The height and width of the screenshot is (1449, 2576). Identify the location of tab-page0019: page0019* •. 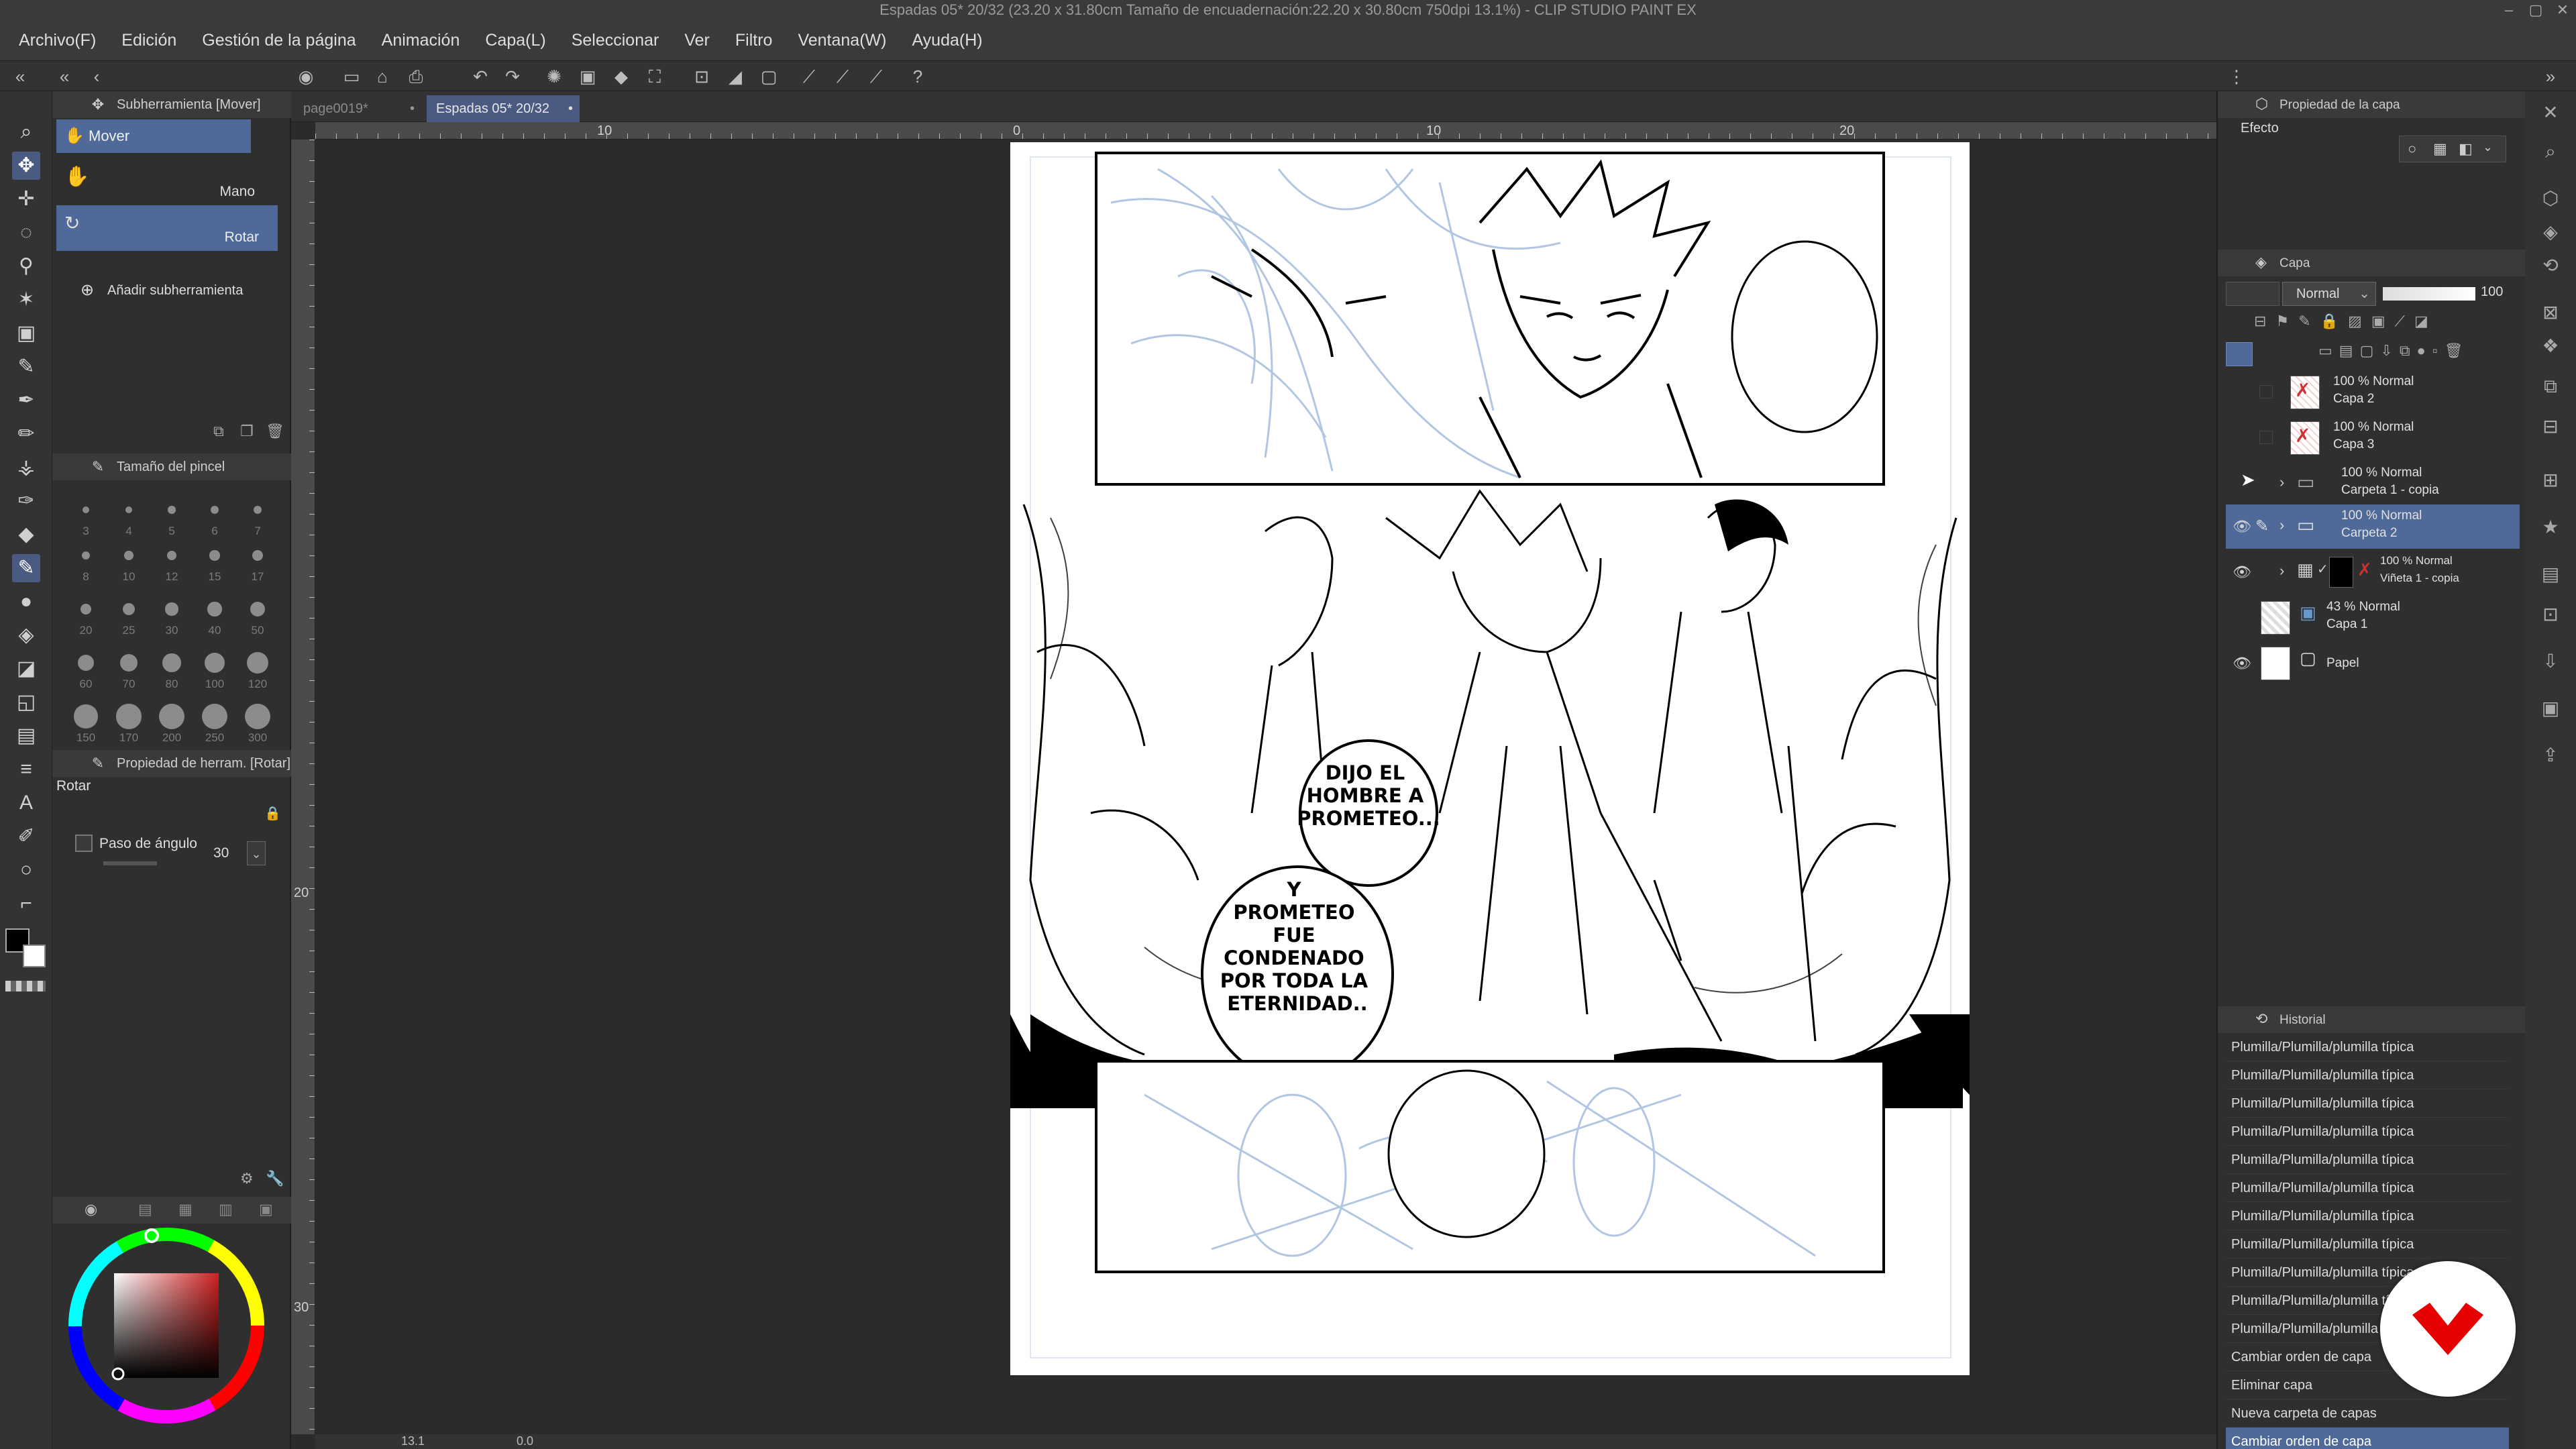
(357, 108).